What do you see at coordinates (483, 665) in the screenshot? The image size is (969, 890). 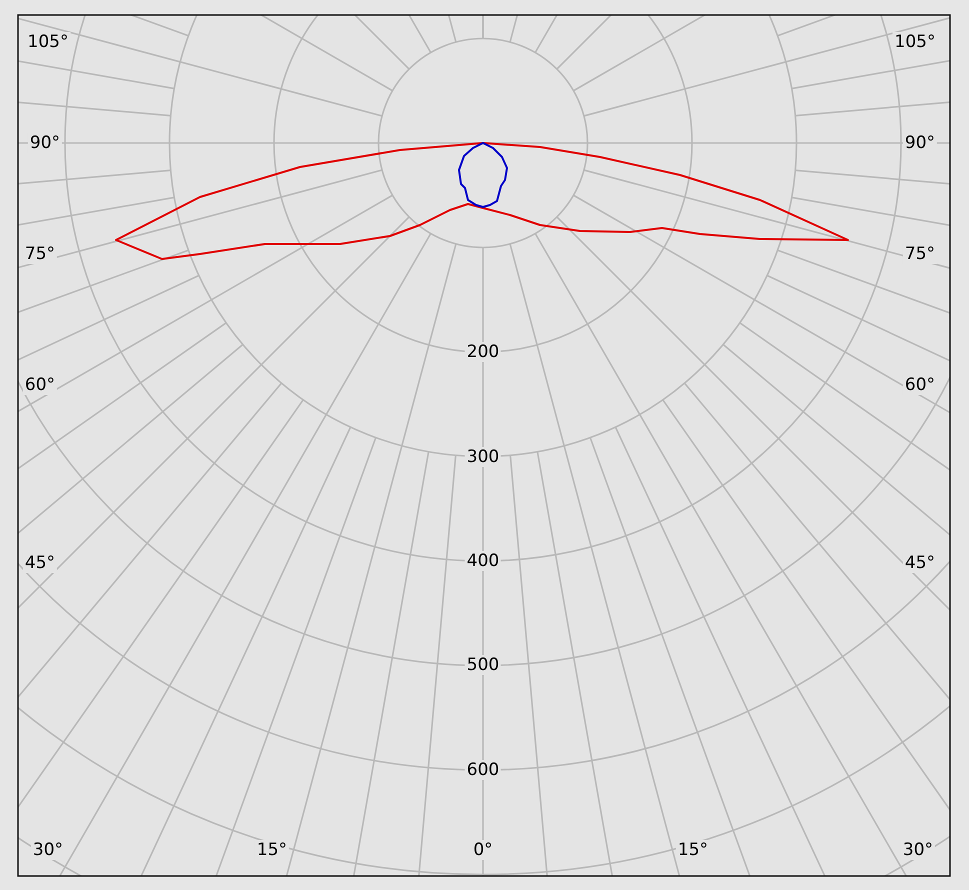 I see `radial-label: 500` at bounding box center [483, 665].